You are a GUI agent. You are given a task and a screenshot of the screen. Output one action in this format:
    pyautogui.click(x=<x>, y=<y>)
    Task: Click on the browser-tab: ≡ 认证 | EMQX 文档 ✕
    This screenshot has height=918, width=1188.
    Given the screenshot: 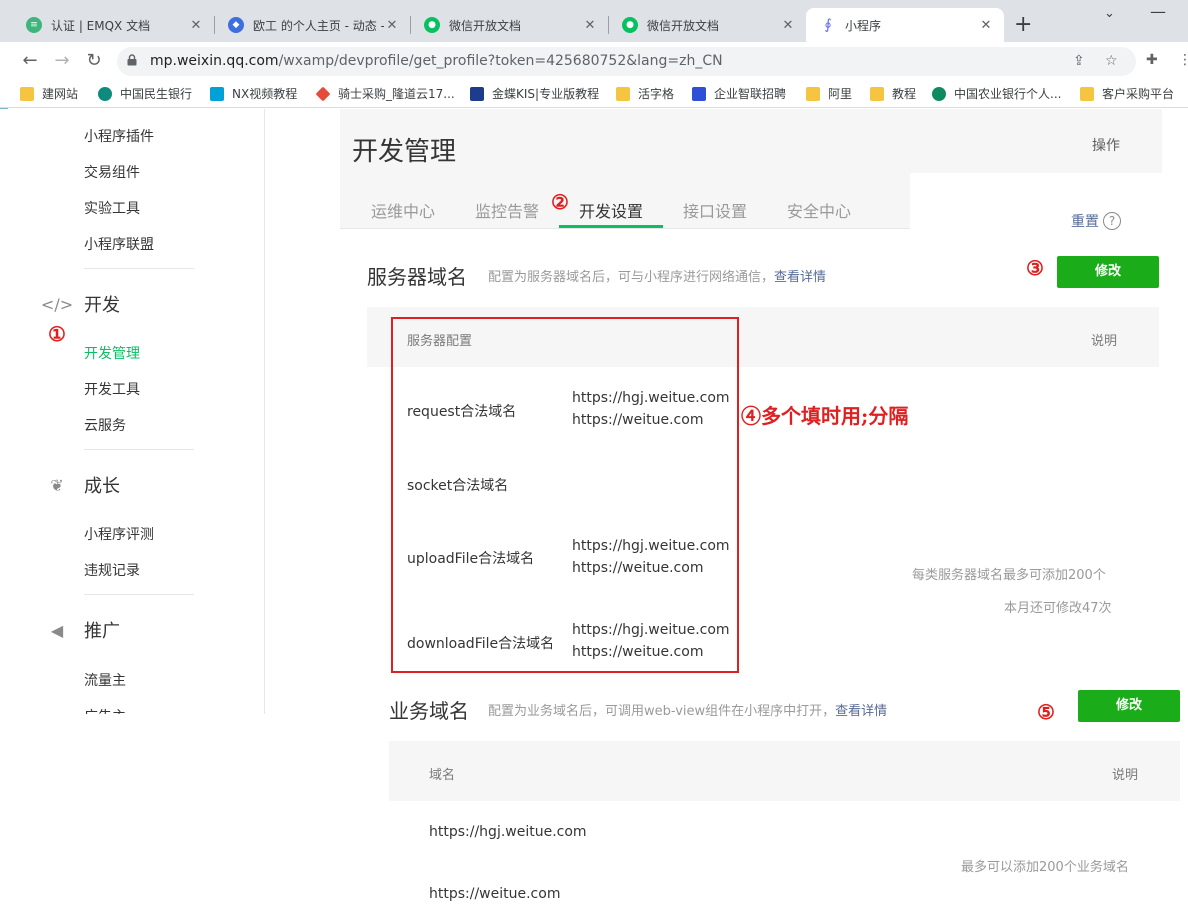 What is the action you would take?
    pyautogui.click(x=113, y=25)
    